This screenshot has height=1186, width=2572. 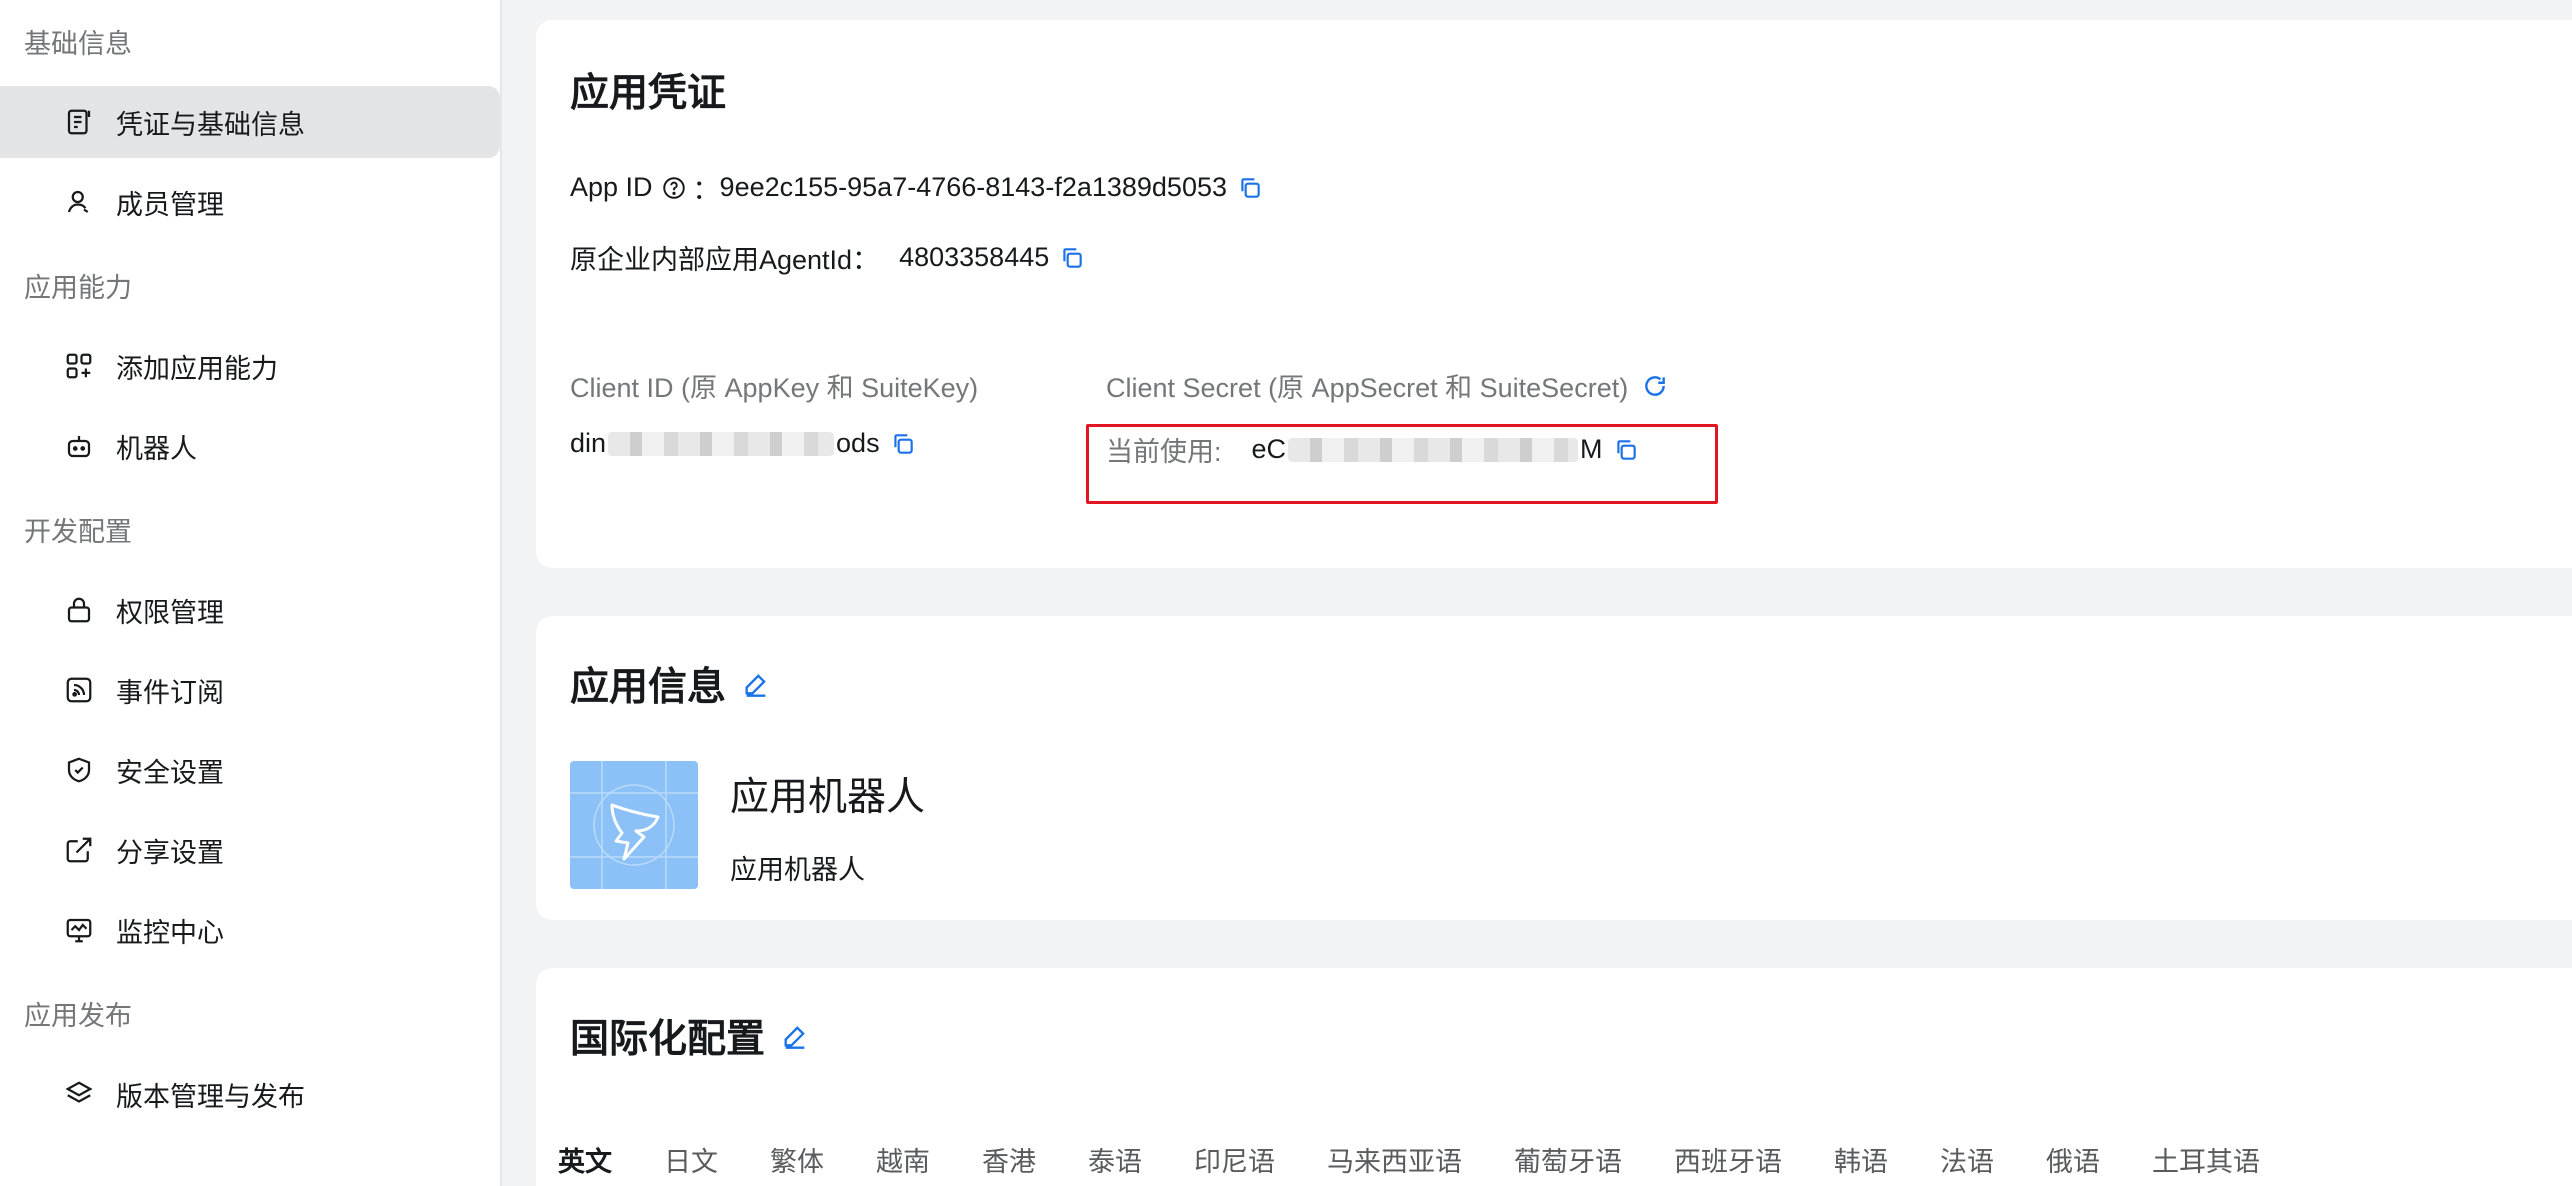 What do you see at coordinates (1433, 449) in the screenshot?
I see `masked-client-secret` at bounding box center [1433, 449].